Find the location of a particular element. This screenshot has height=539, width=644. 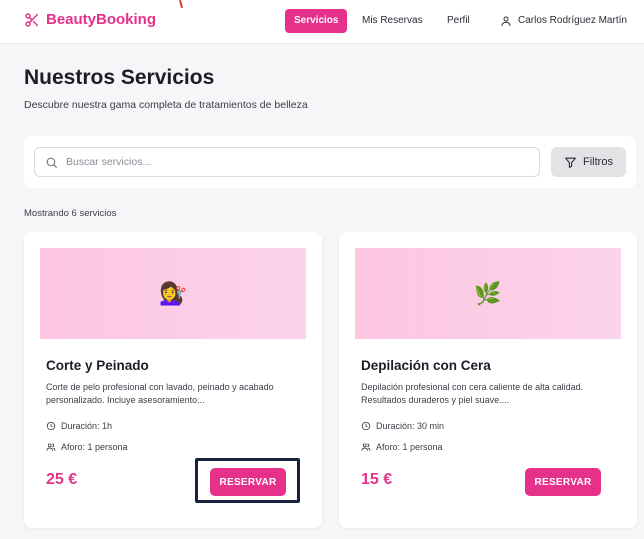

filter-label: Filtros is located at coordinates (598, 162).